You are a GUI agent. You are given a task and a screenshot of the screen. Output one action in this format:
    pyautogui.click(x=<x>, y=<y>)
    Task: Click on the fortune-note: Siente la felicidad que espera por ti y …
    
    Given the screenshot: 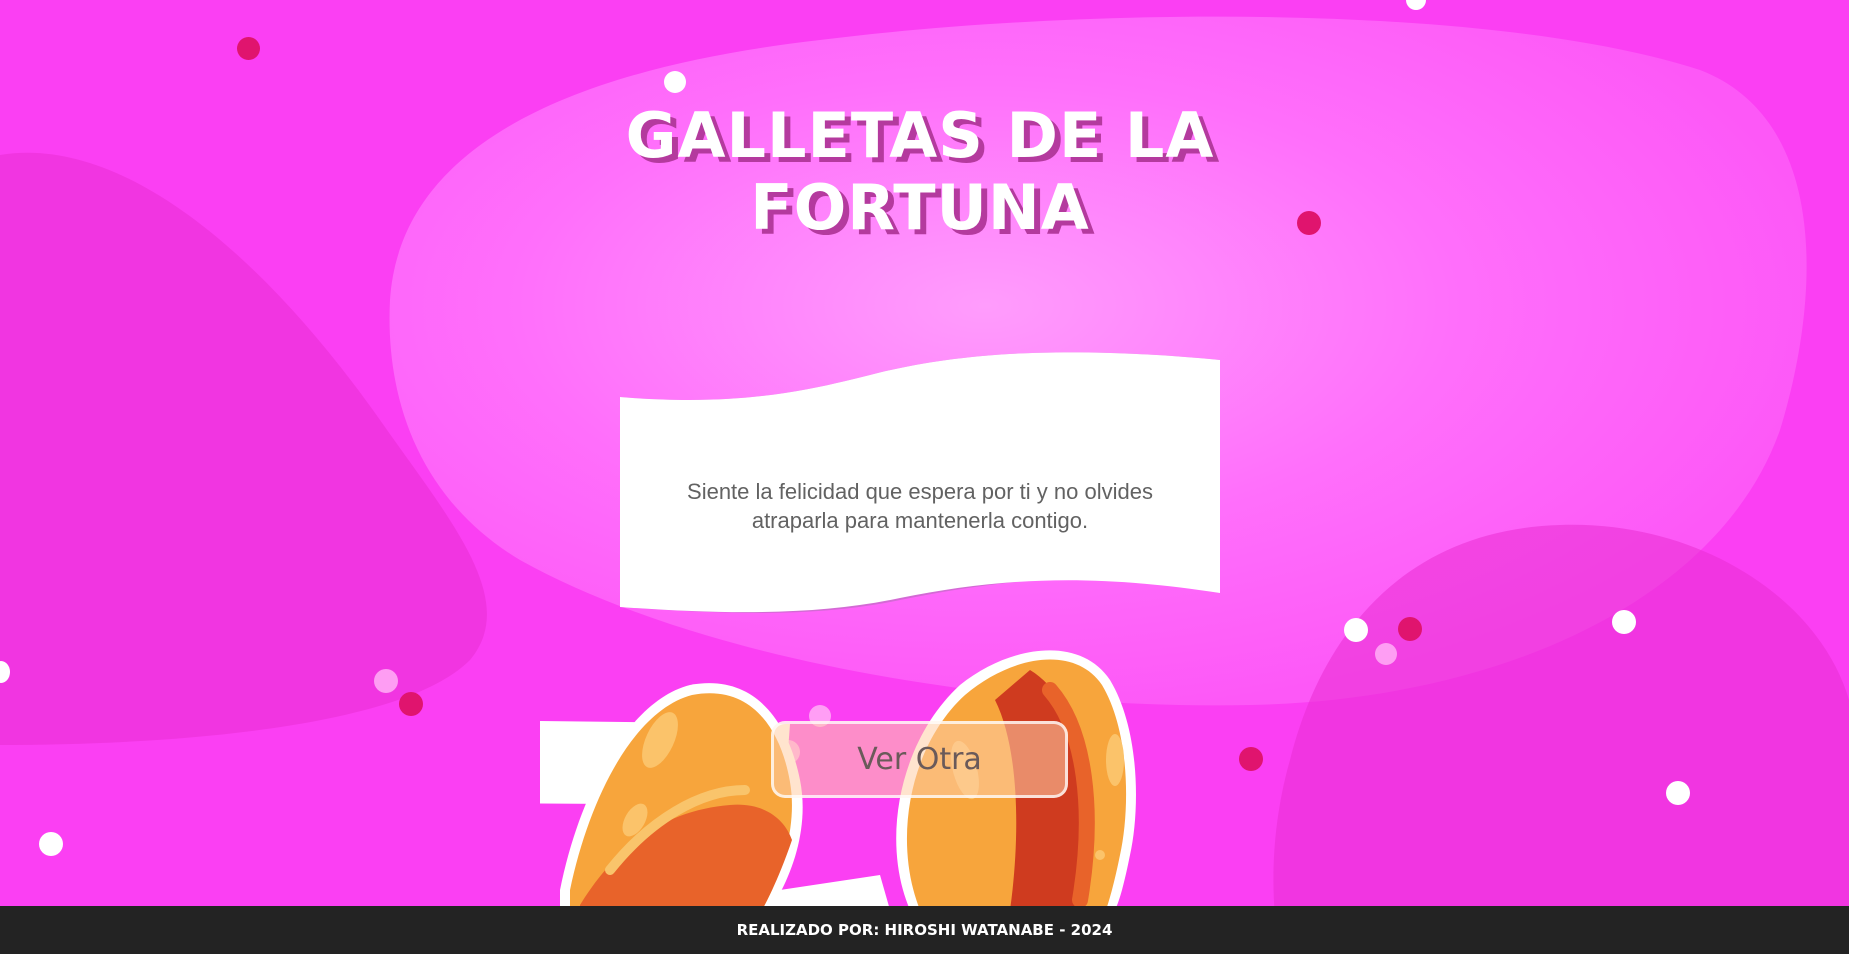 What is the action you would take?
    pyautogui.click(x=920, y=480)
    